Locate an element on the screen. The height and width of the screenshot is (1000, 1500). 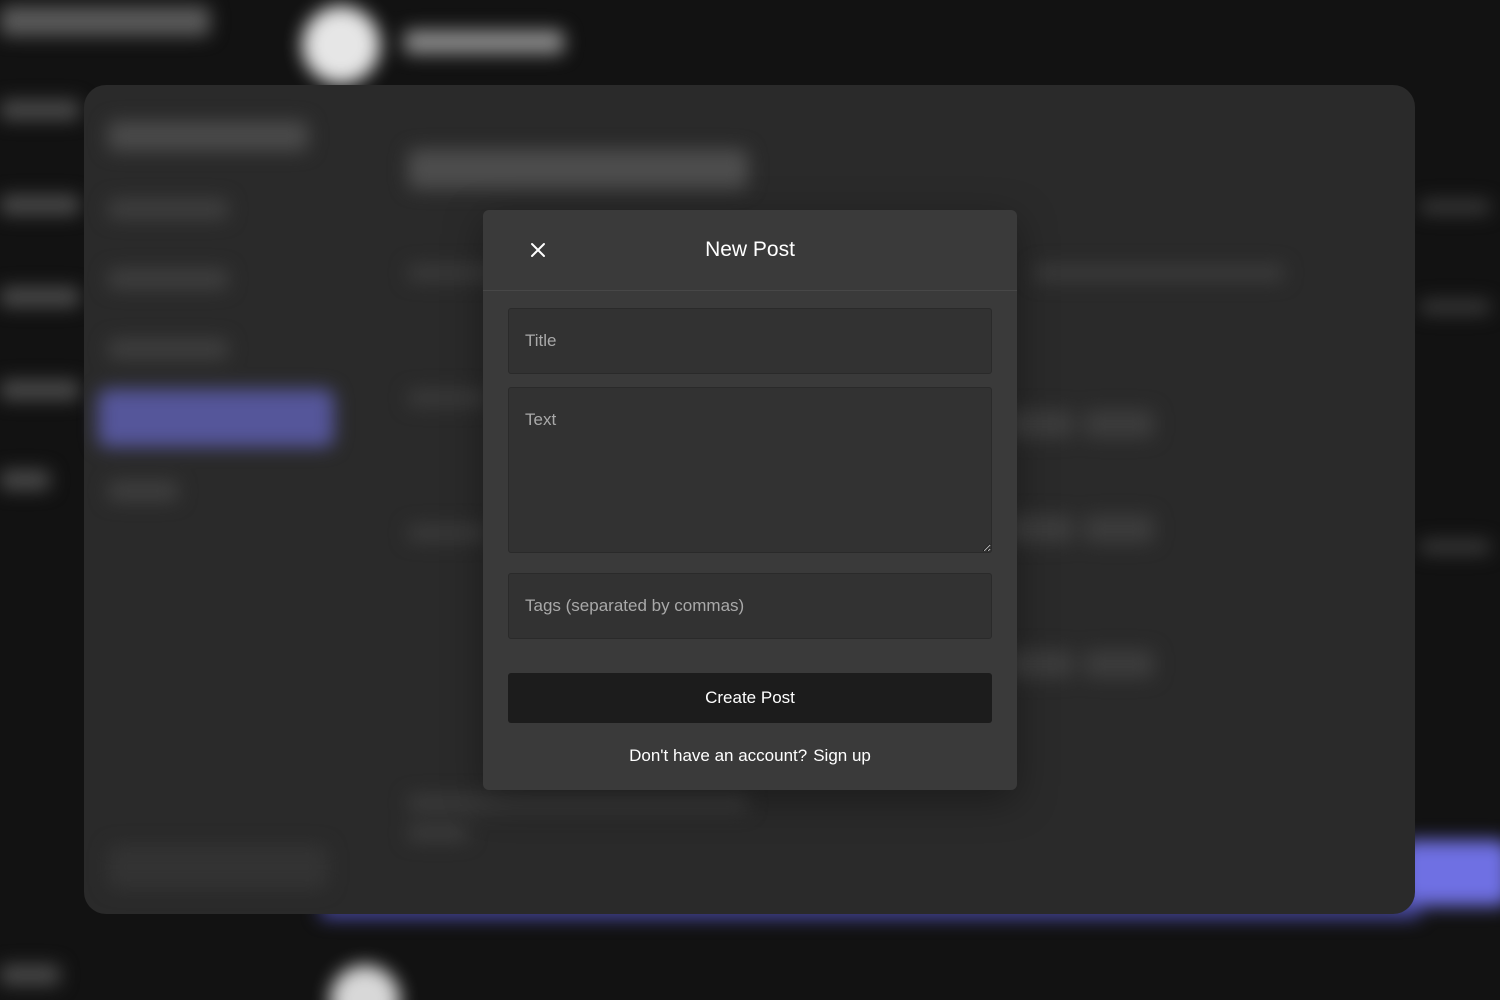
modal-title: New Post is located at coordinates (750, 249).